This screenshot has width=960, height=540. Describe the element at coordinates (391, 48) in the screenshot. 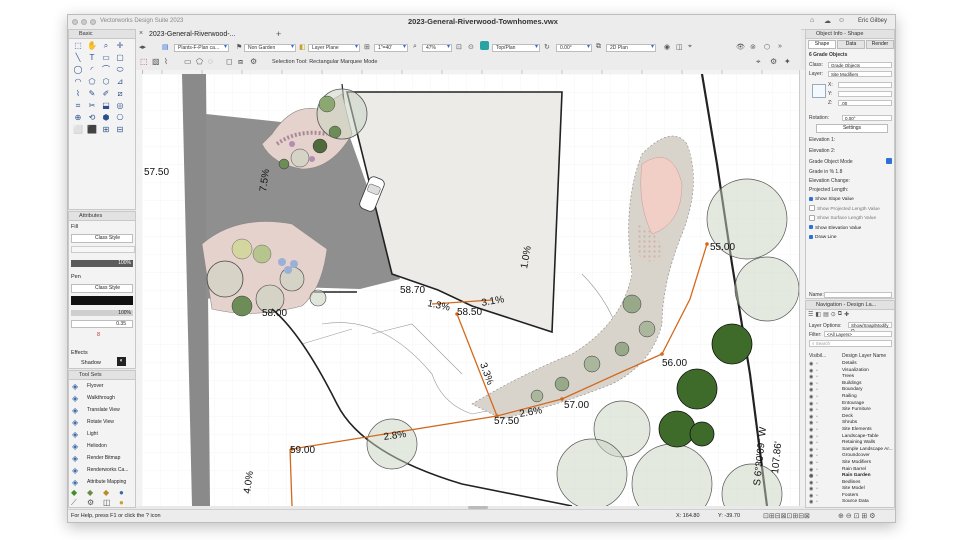

I see `scale-combo: 1"=40'` at that location.